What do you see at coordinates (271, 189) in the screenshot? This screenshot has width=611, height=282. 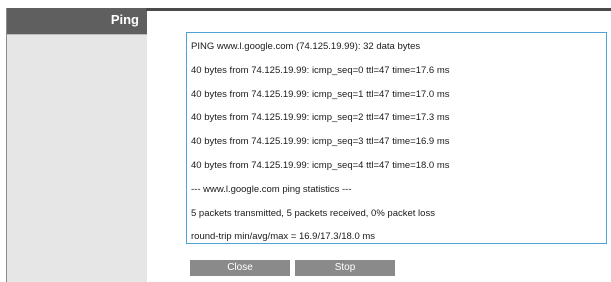 I see `output-line: --- www.l.google.com ping statistics ---` at bounding box center [271, 189].